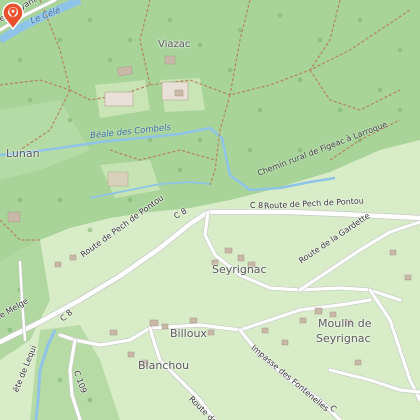  Describe the element at coordinates (13, 15) in the screenshot. I see `map-pin-icon` at that location.